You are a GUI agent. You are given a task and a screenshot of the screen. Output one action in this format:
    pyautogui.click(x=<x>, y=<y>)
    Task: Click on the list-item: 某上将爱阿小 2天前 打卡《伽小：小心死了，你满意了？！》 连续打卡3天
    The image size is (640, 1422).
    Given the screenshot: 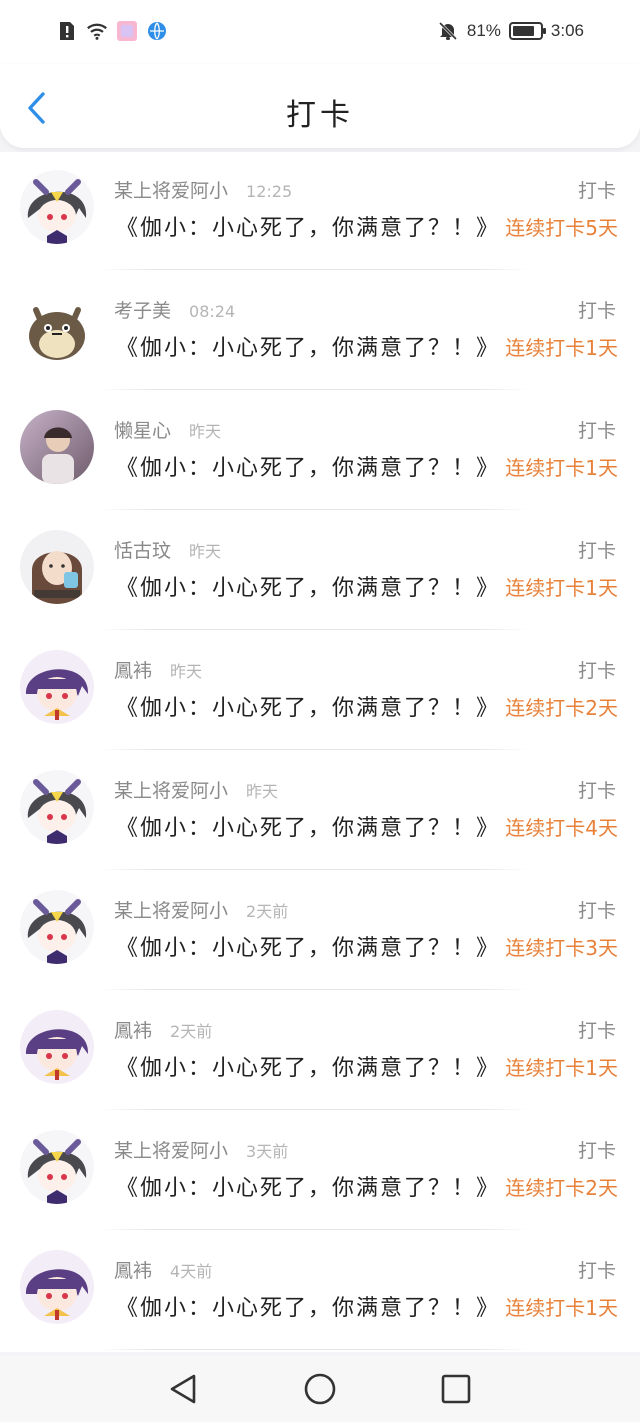 What is the action you would take?
    pyautogui.click(x=320, y=932)
    